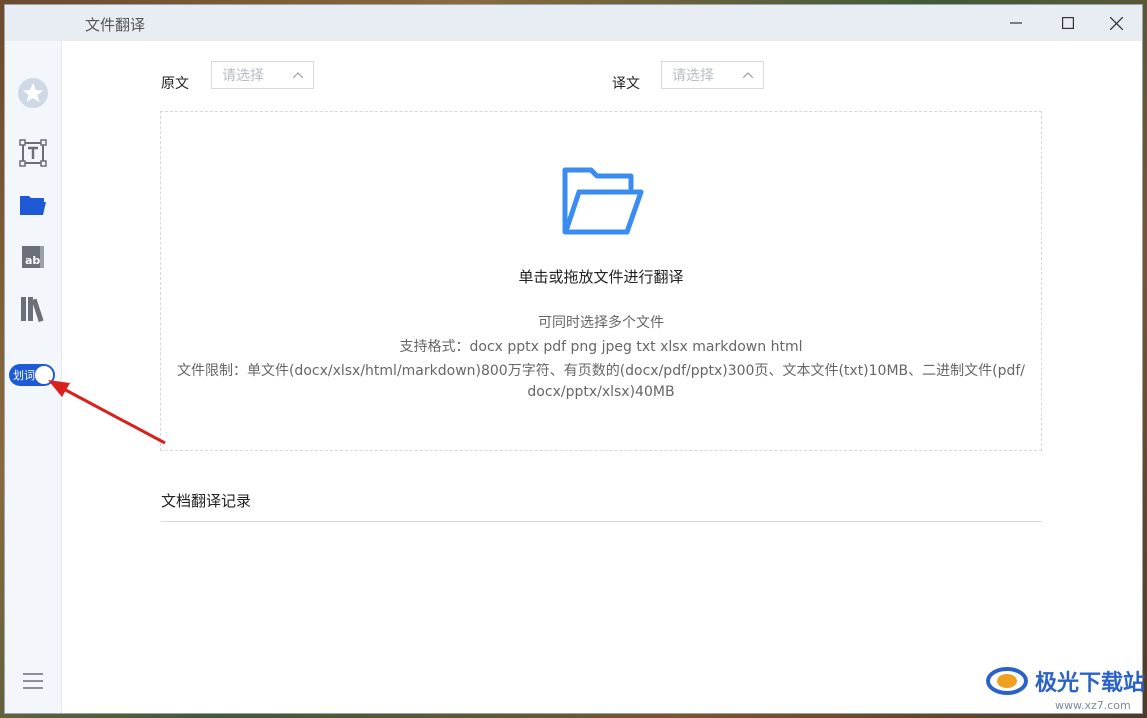 This screenshot has width=1147, height=718. I want to click on maximize-icon, so click(1068, 23).